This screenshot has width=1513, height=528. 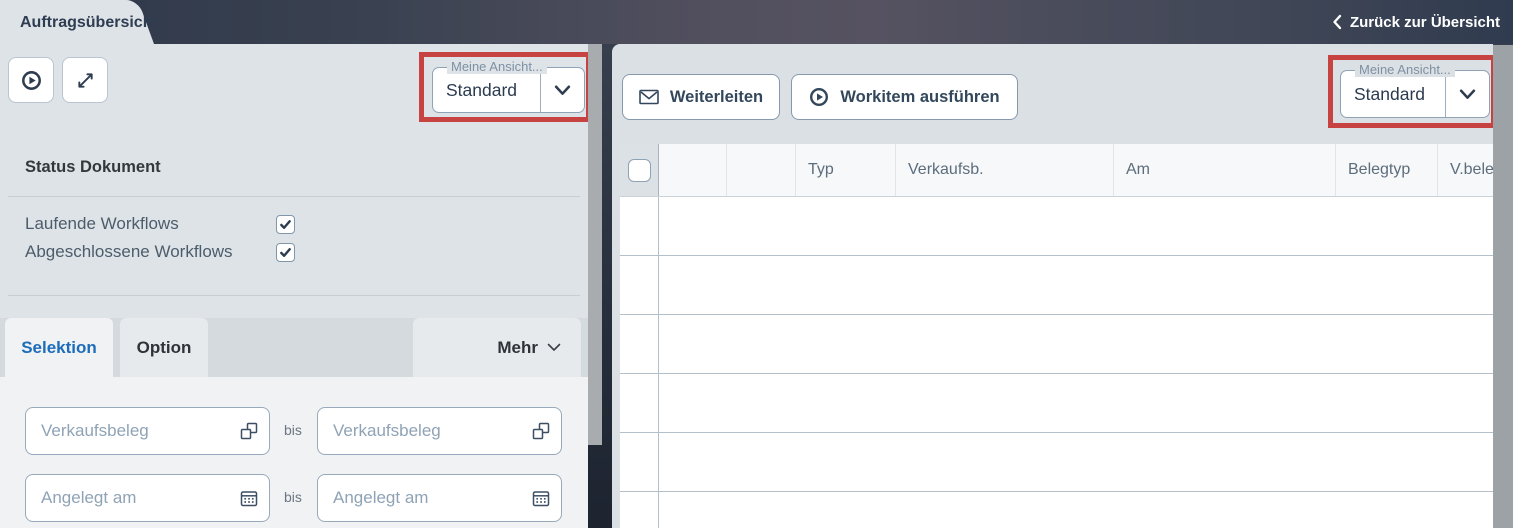 I want to click on tab-option: Option, so click(x=164, y=347).